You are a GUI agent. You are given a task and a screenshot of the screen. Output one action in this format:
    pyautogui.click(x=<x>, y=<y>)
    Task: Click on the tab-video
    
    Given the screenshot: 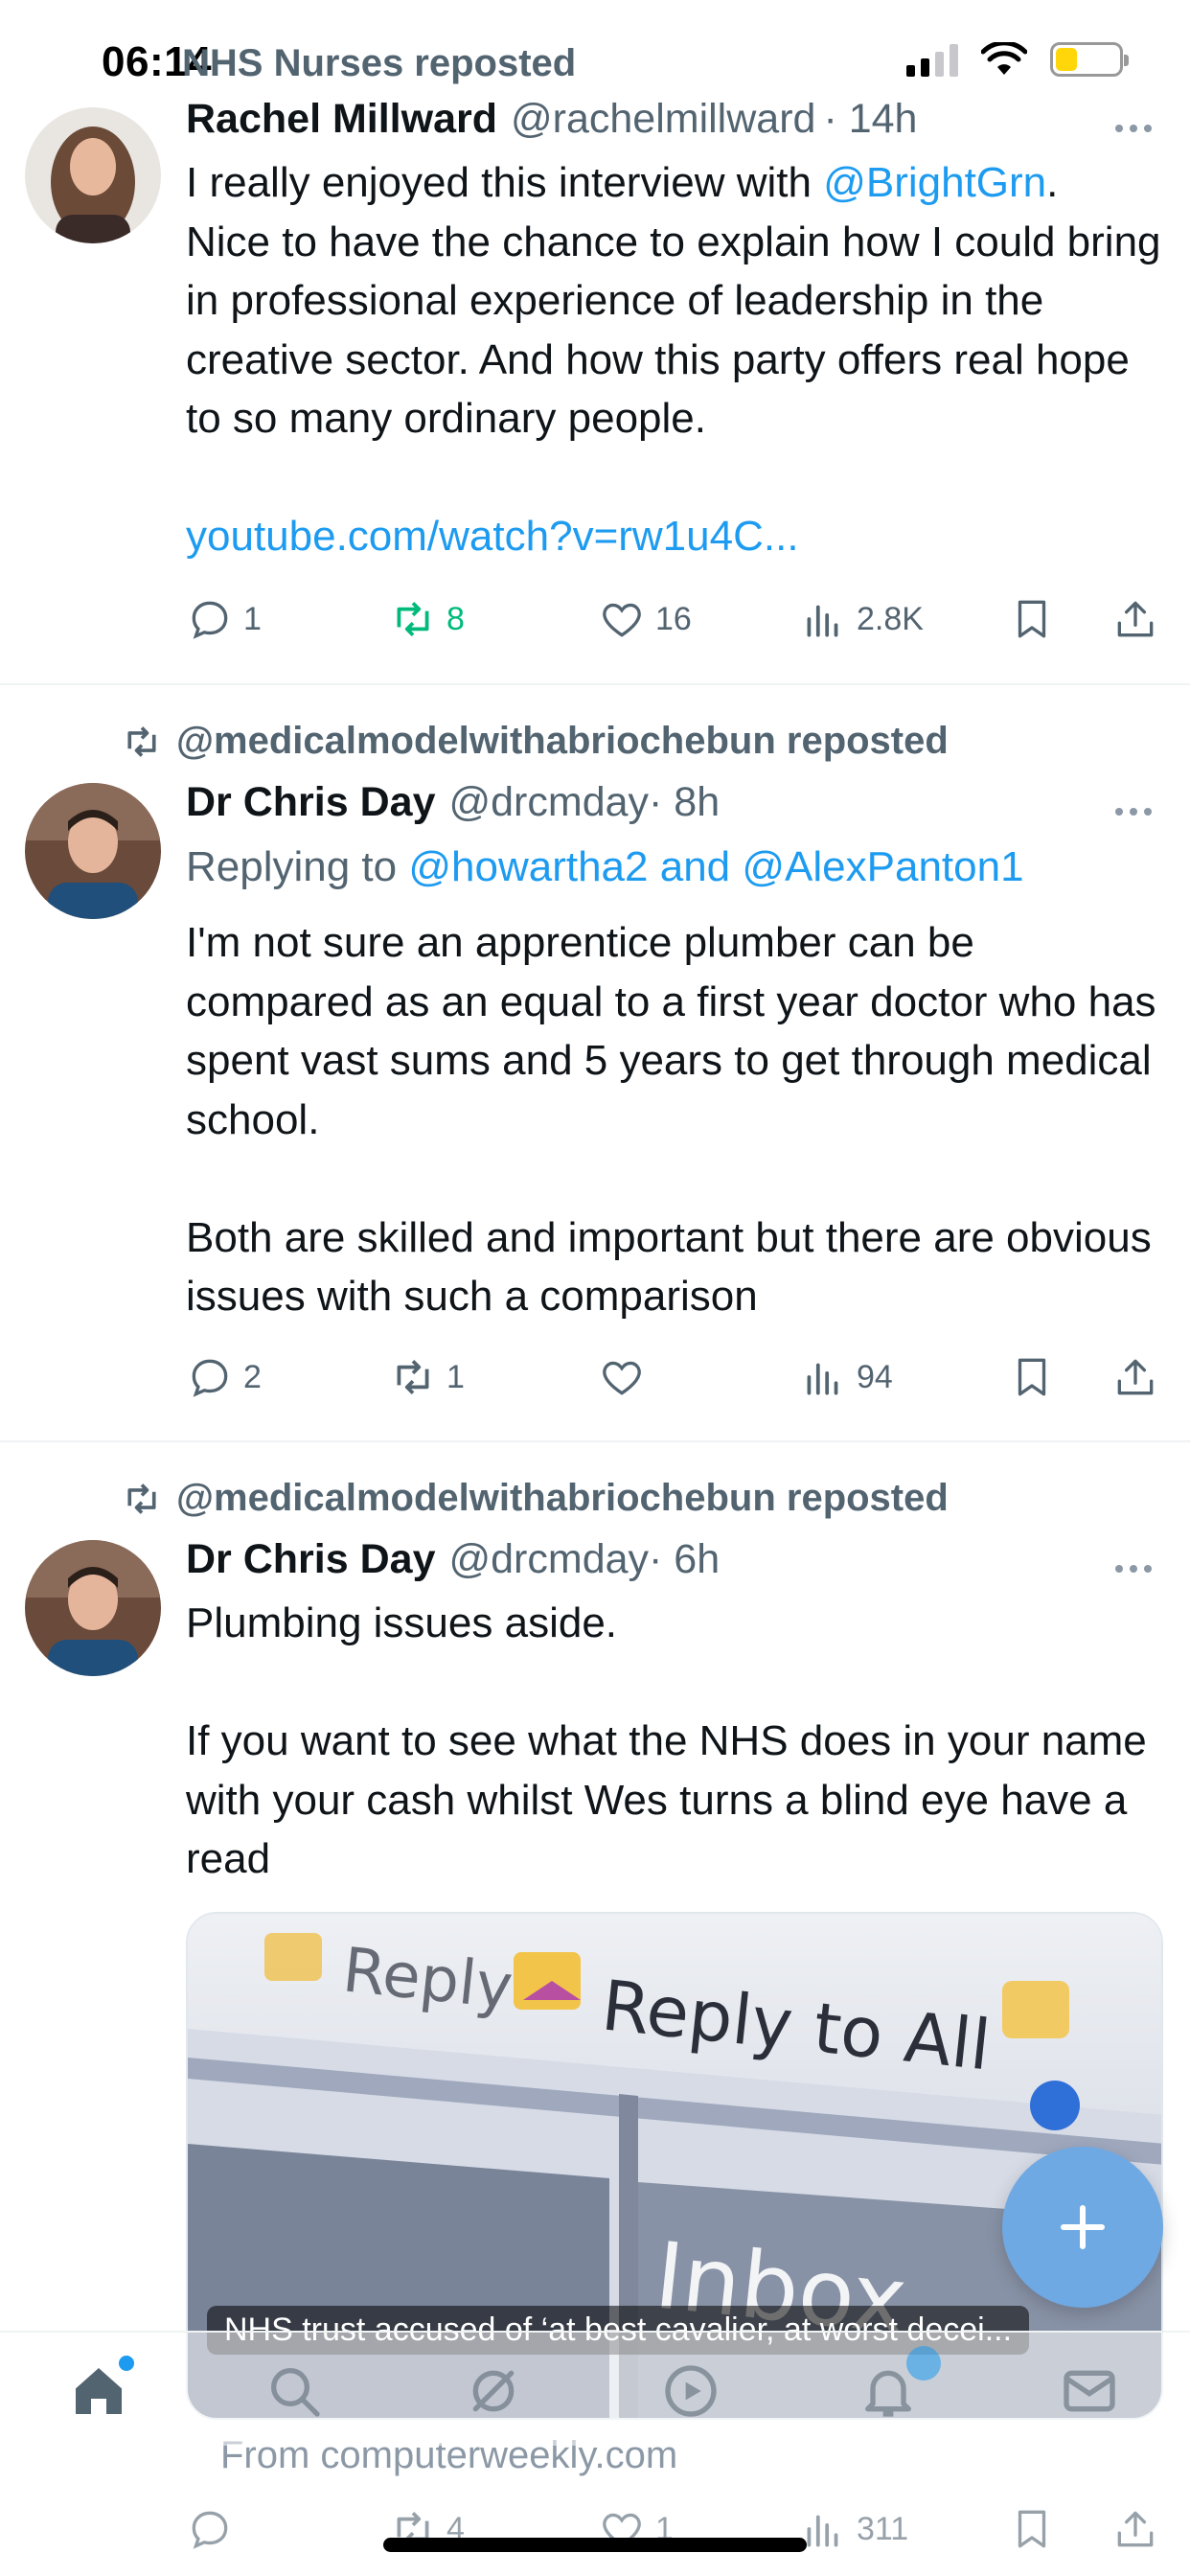 What is the action you would take?
    pyautogui.click(x=691, y=2391)
    